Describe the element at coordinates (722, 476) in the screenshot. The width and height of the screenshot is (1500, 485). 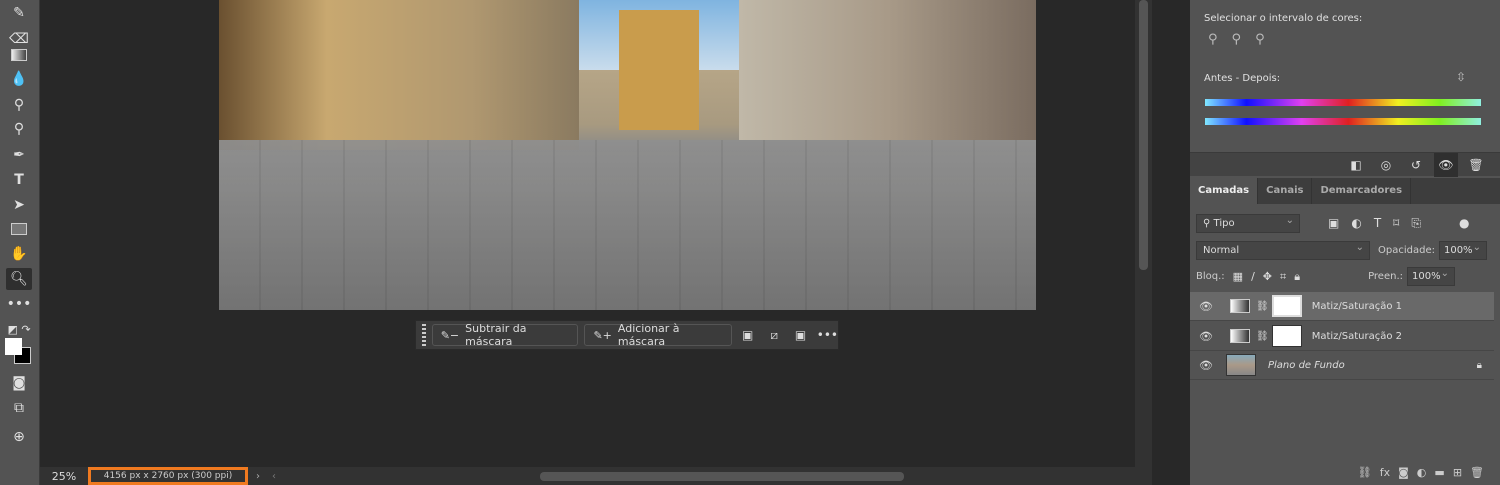
I see `horizontal-scrollbar` at that location.